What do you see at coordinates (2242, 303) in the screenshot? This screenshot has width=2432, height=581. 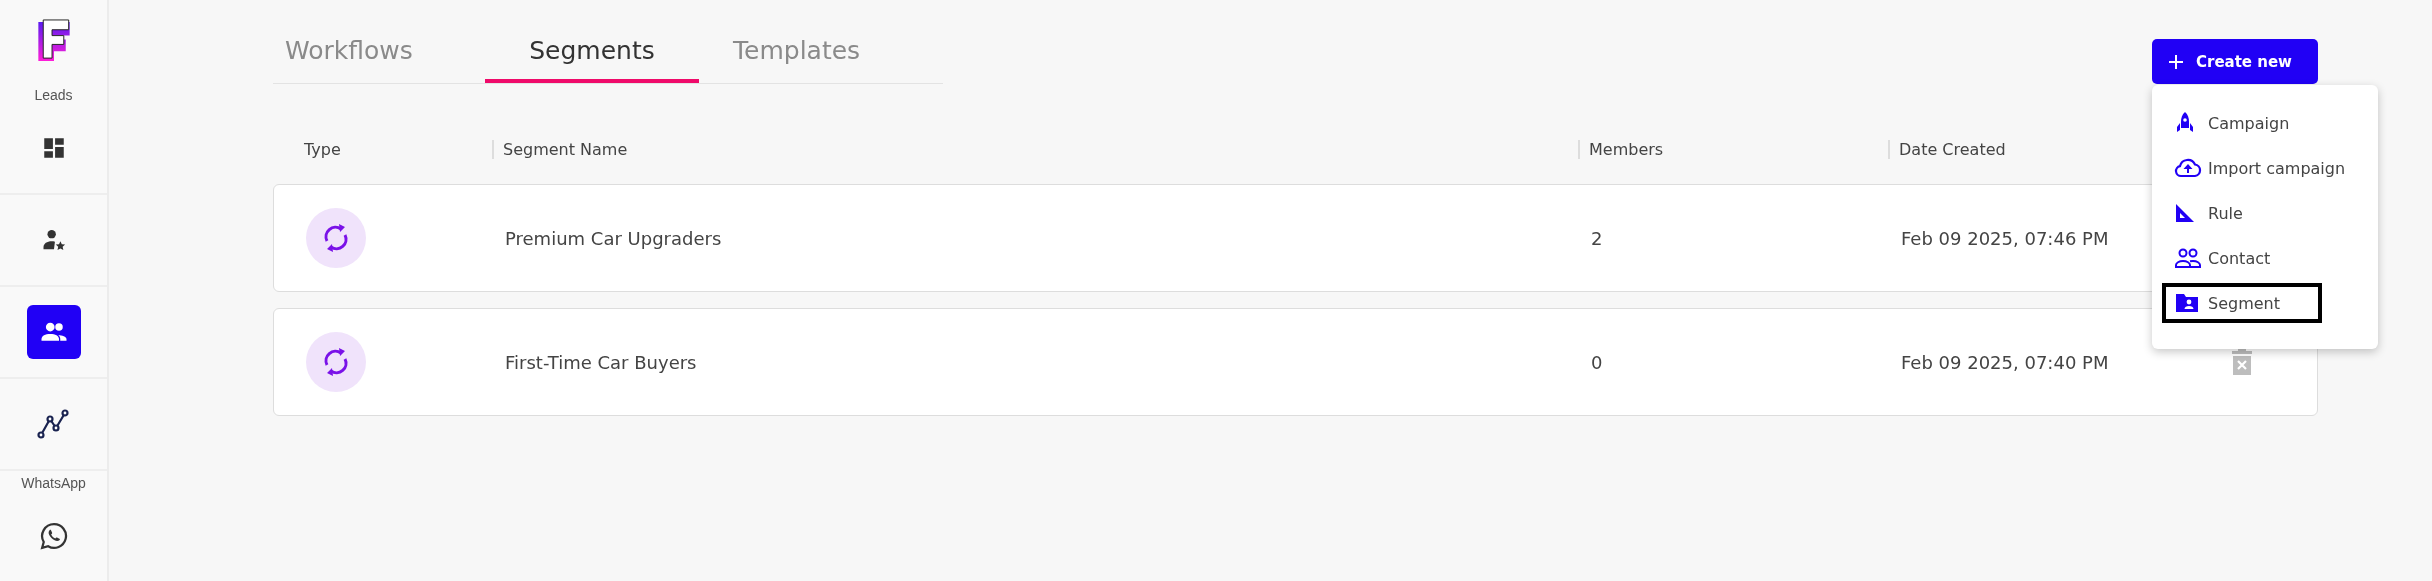 I see `menu-item: Segment` at bounding box center [2242, 303].